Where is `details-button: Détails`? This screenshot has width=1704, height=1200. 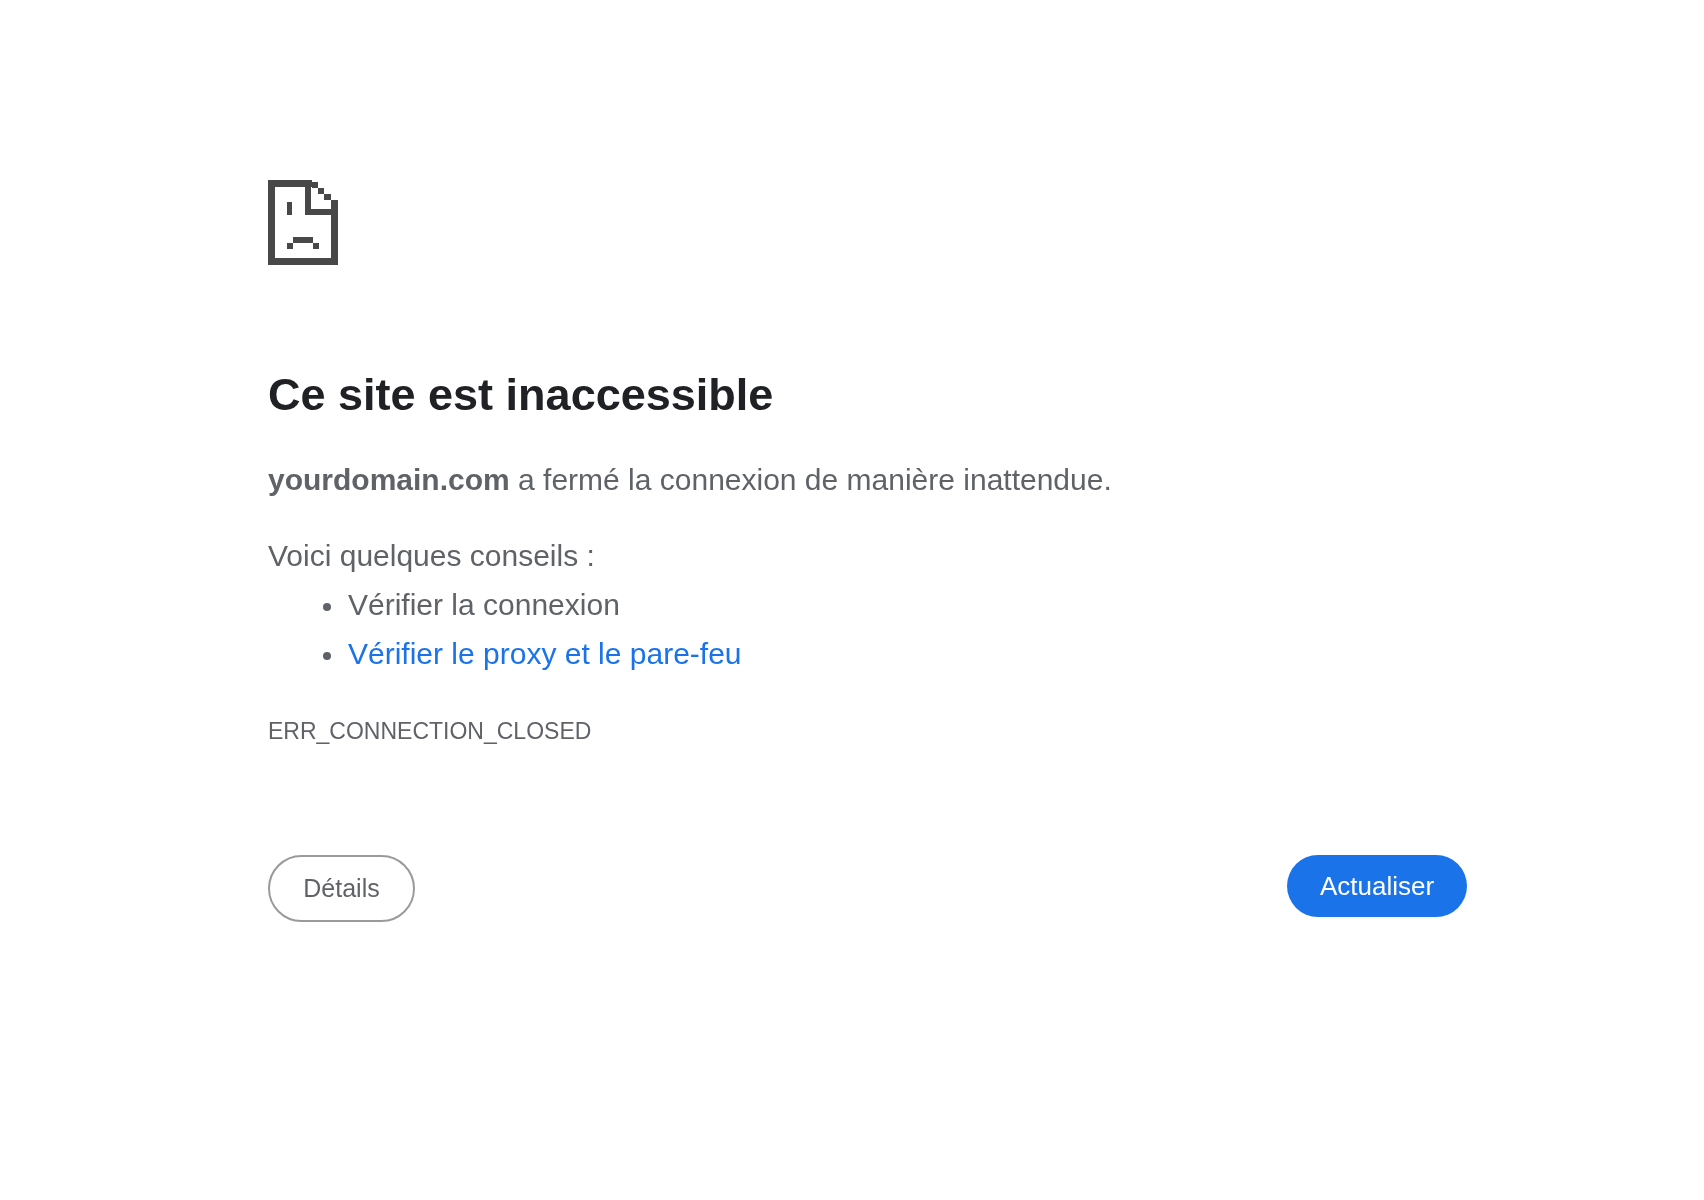 details-button: Détails is located at coordinates (341, 888).